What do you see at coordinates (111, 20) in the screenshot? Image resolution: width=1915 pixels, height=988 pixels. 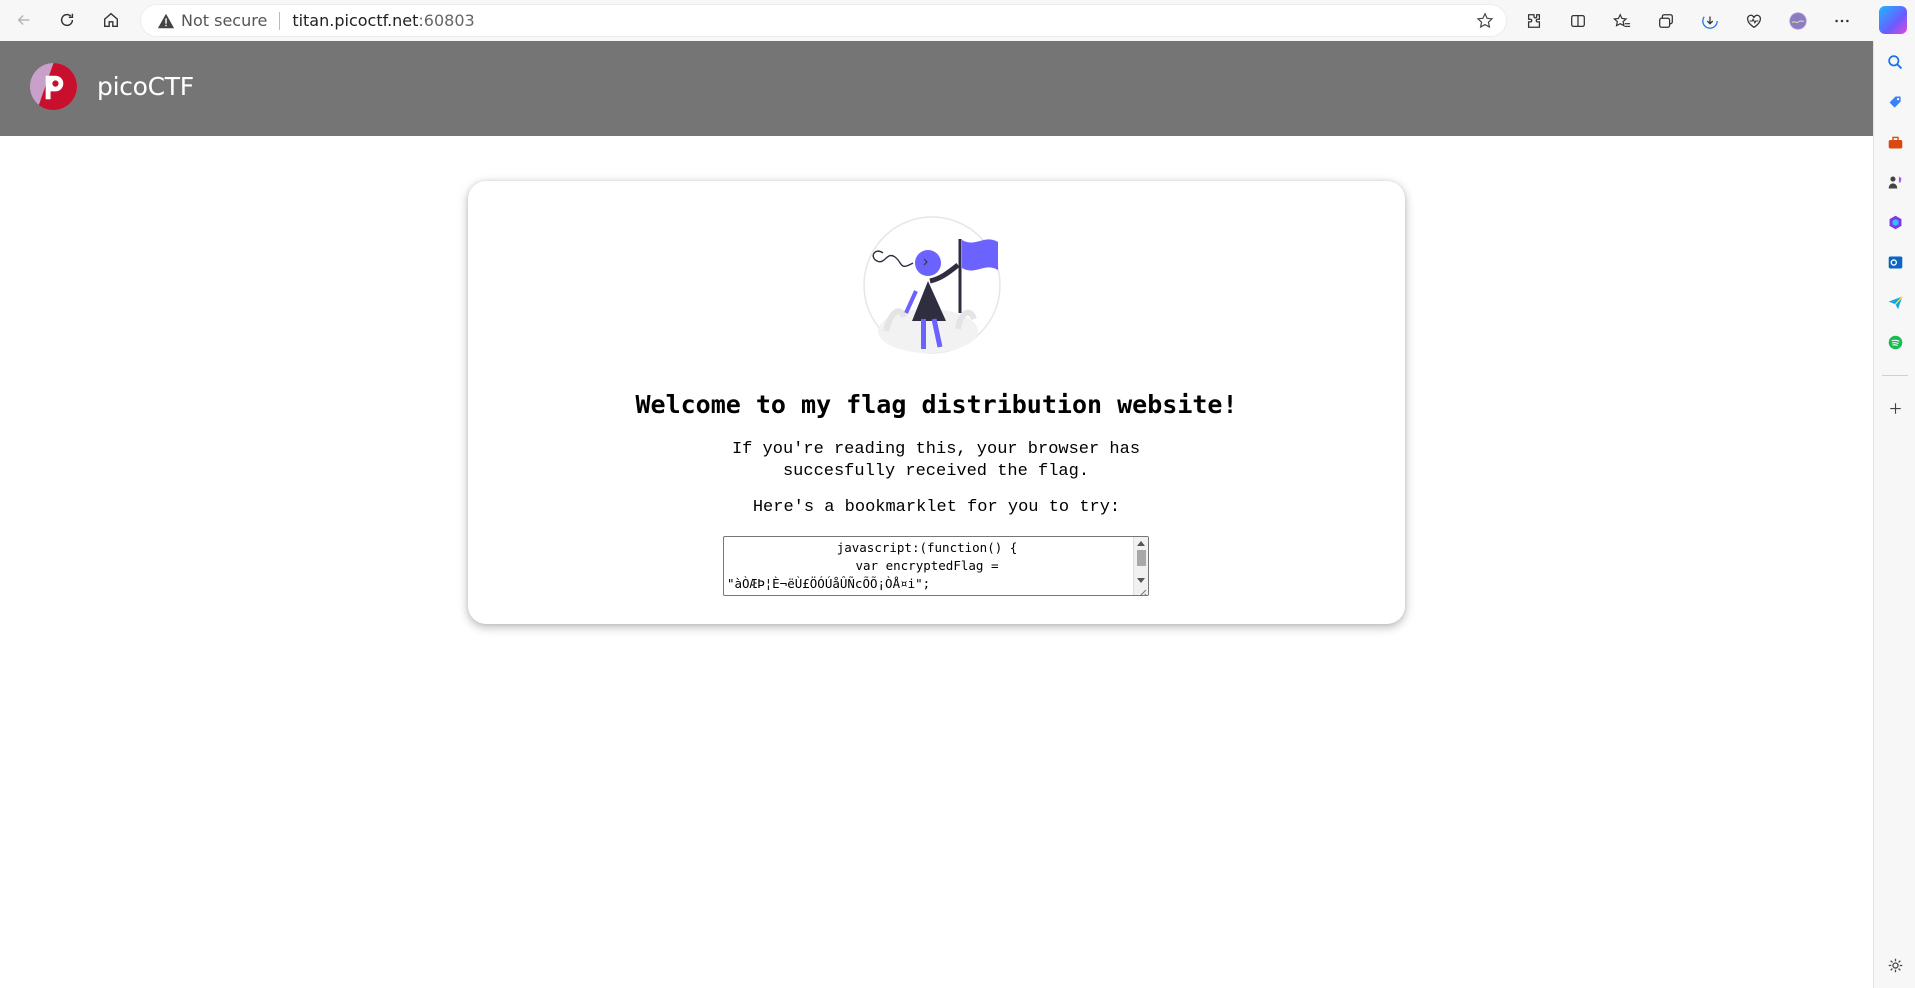 I see `home-icon` at bounding box center [111, 20].